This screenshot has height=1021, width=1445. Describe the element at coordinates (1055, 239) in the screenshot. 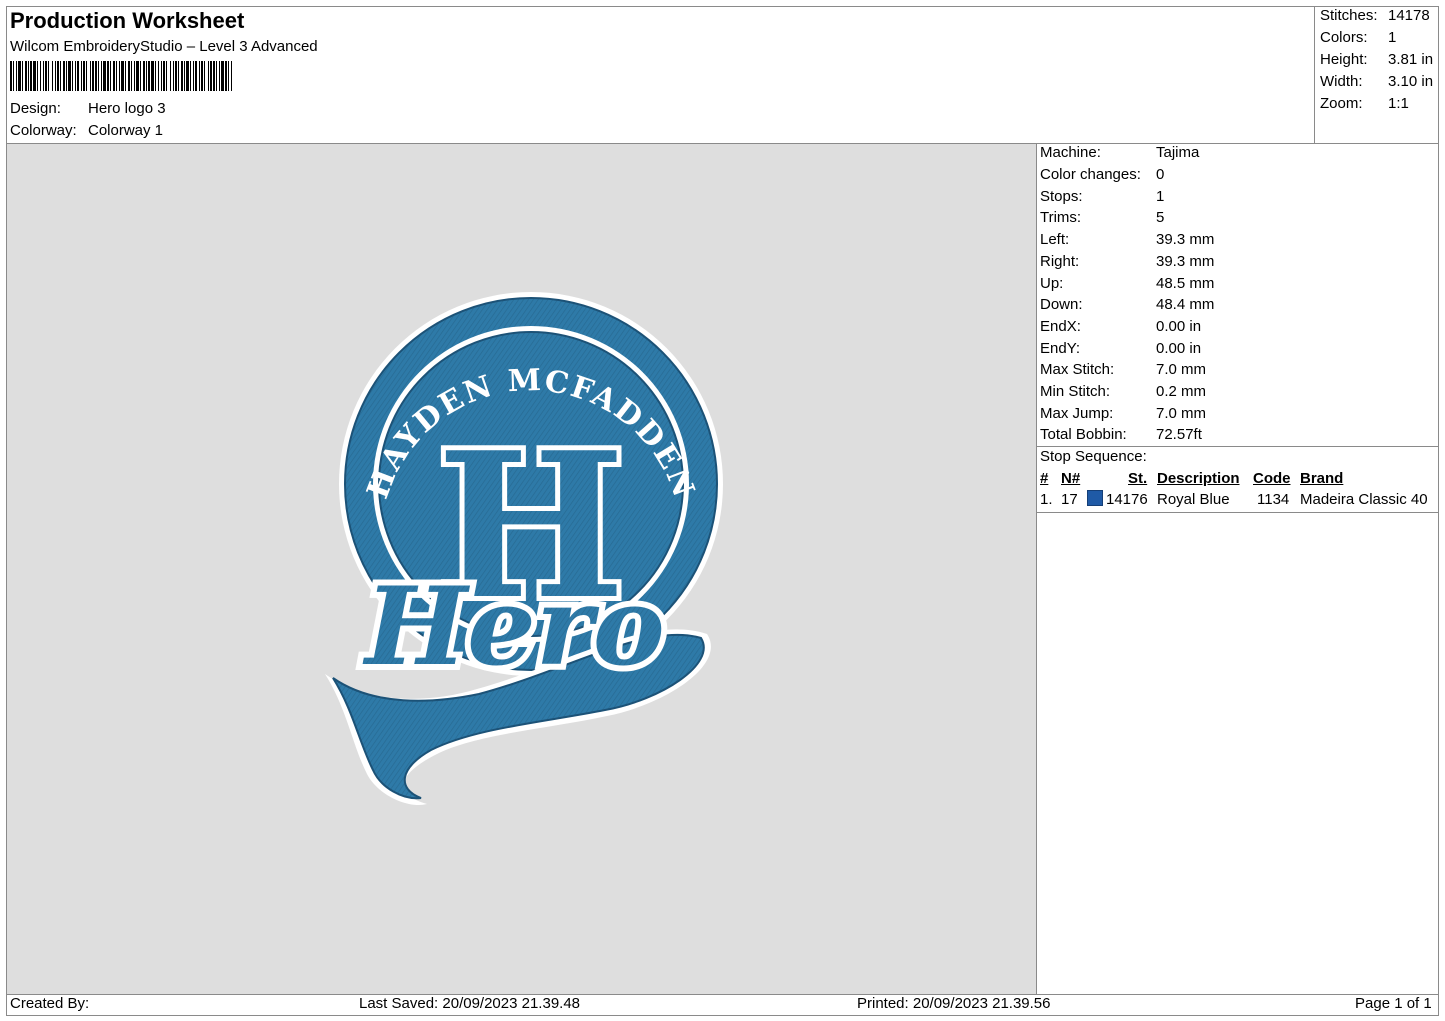

I see `info-label: Left:` at that location.